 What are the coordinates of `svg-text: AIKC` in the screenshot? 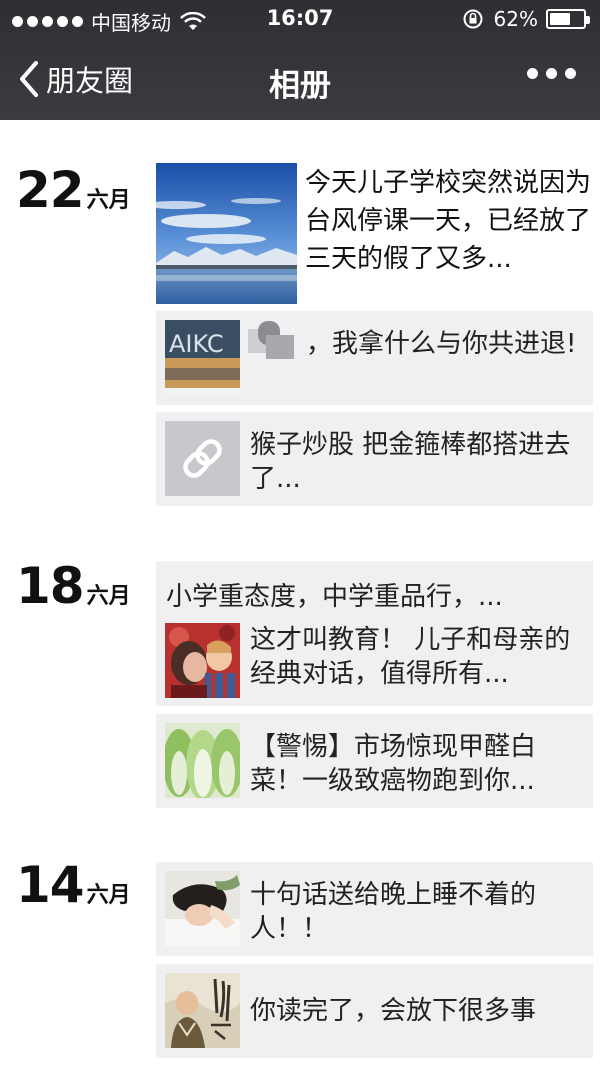 It's located at (196, 344).